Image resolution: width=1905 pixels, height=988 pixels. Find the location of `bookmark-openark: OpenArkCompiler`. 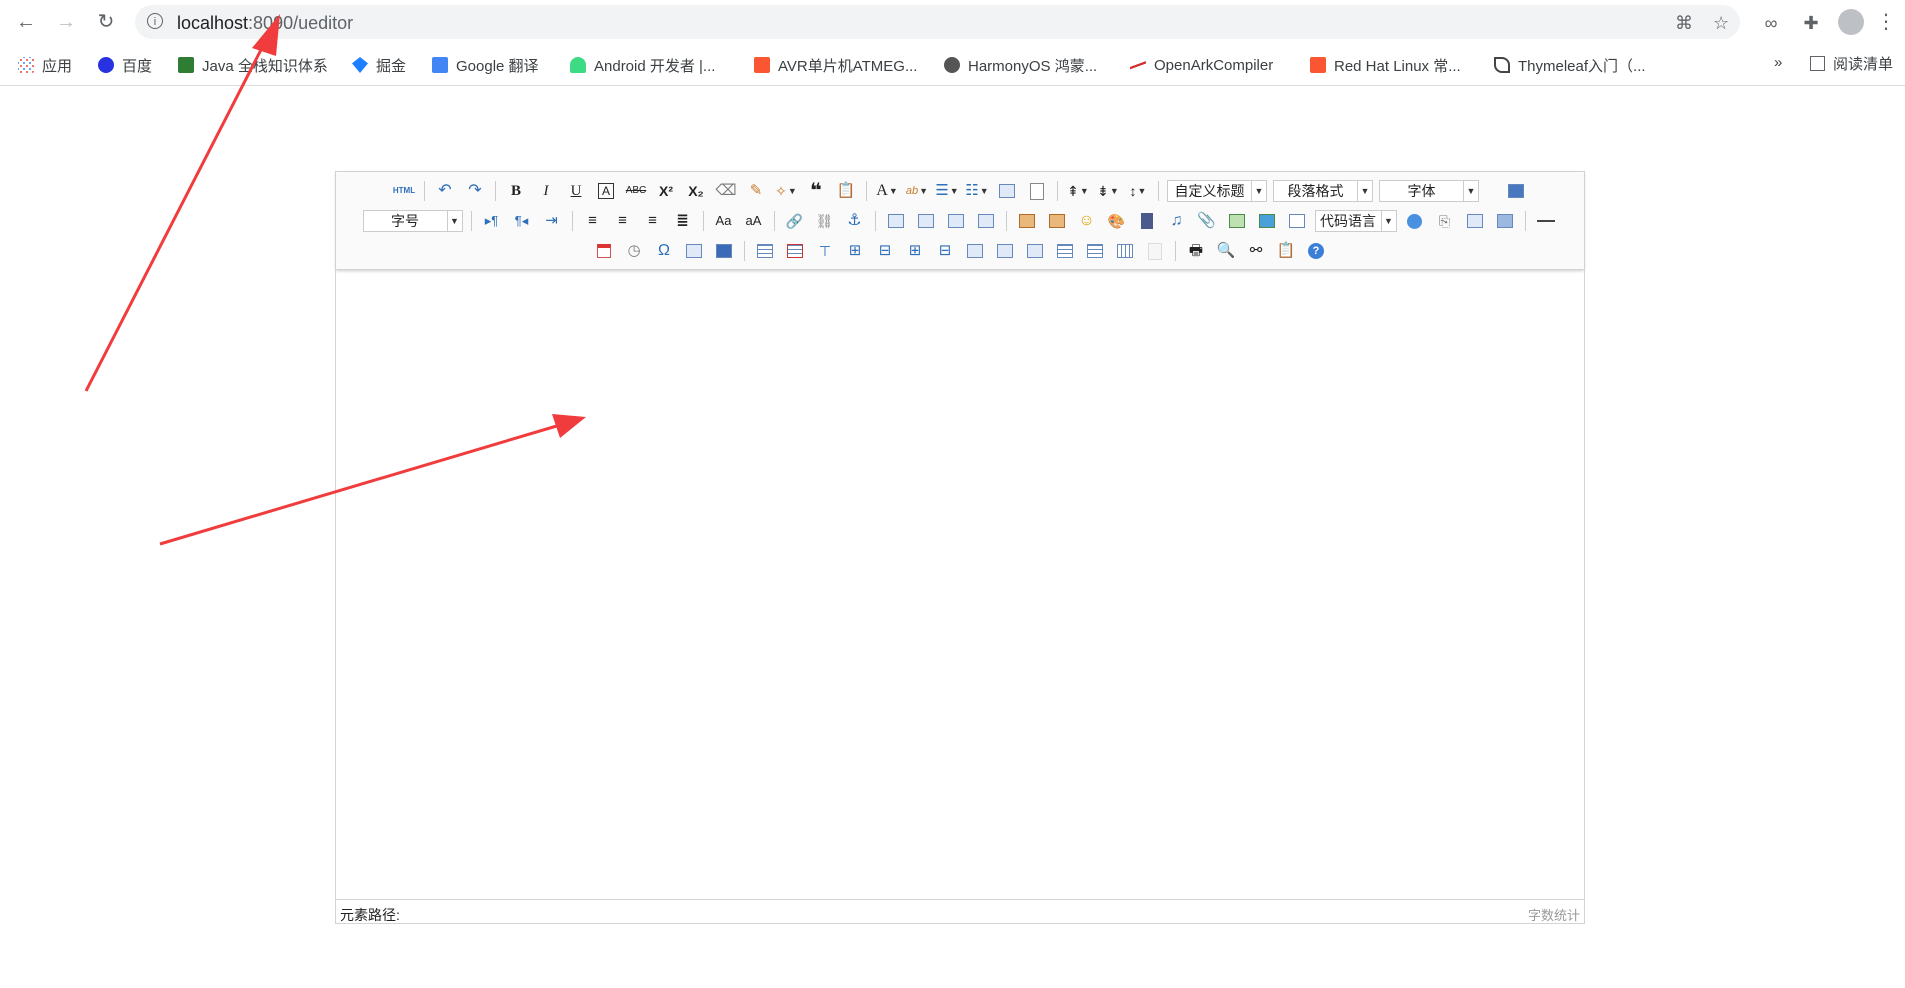

bookmark-openark: OpenArkCompiler is located at coordinates (1201, 65).